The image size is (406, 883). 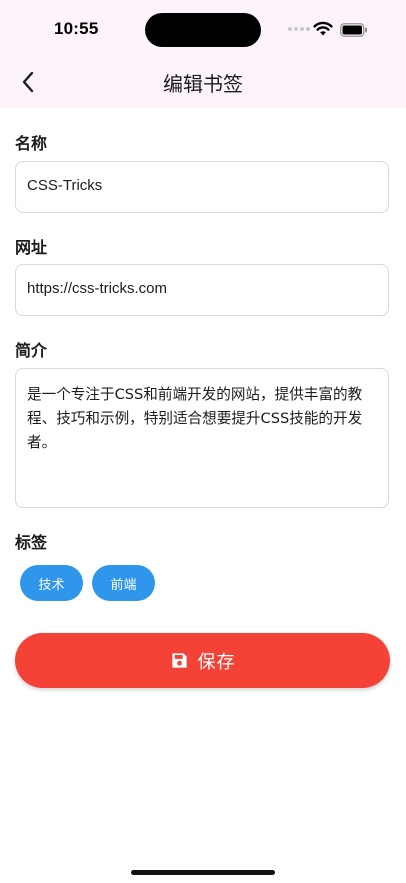 I want to click on tags-label: 标签, so click(x=31, y=542).